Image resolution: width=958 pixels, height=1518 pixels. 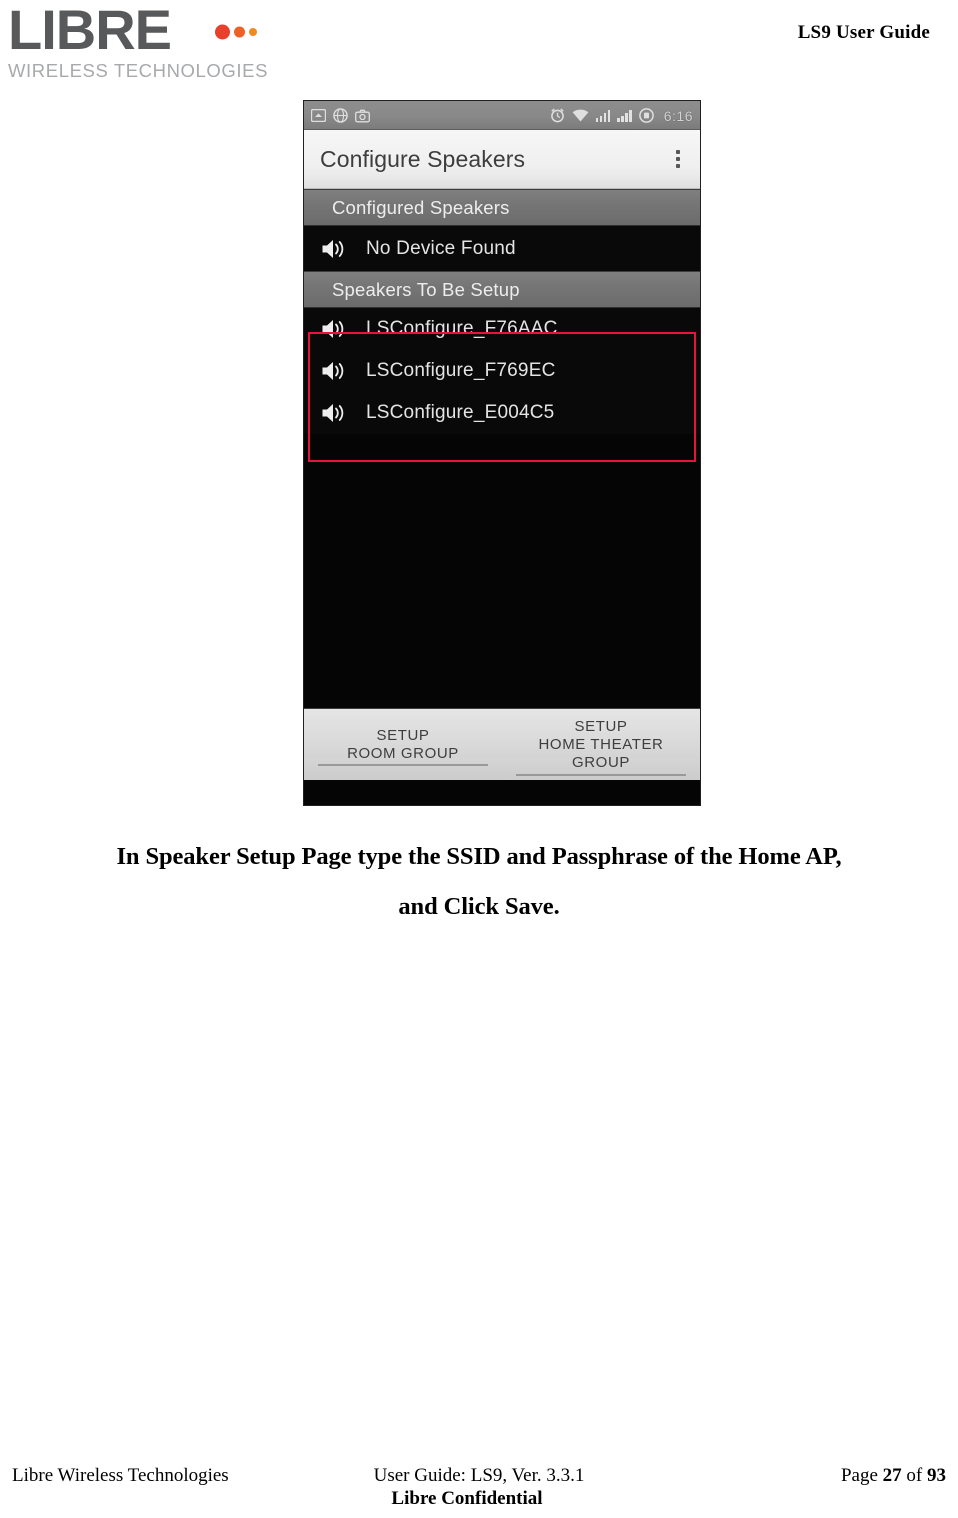 I want to click on status-bar-right-icons: 6:16, so click(x=621, y=116).